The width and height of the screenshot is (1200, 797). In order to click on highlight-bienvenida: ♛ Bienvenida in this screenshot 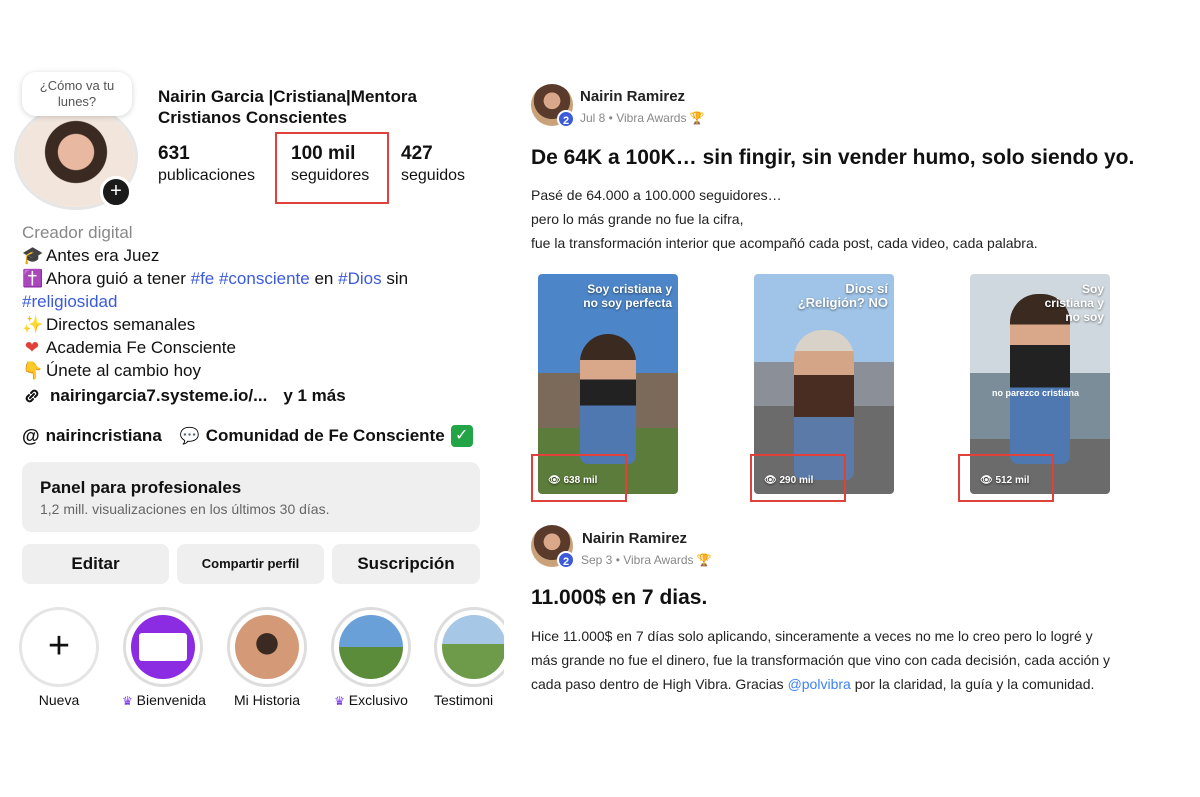, I will do `click(164, 657)`.